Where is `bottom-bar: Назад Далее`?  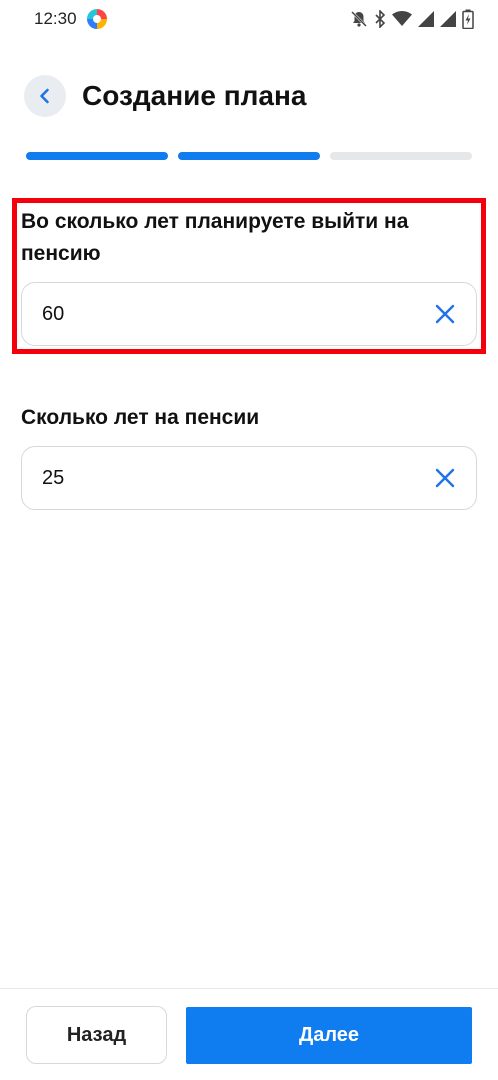 bottom-bar: Назад Далее is located at coordinates (249, 1034).